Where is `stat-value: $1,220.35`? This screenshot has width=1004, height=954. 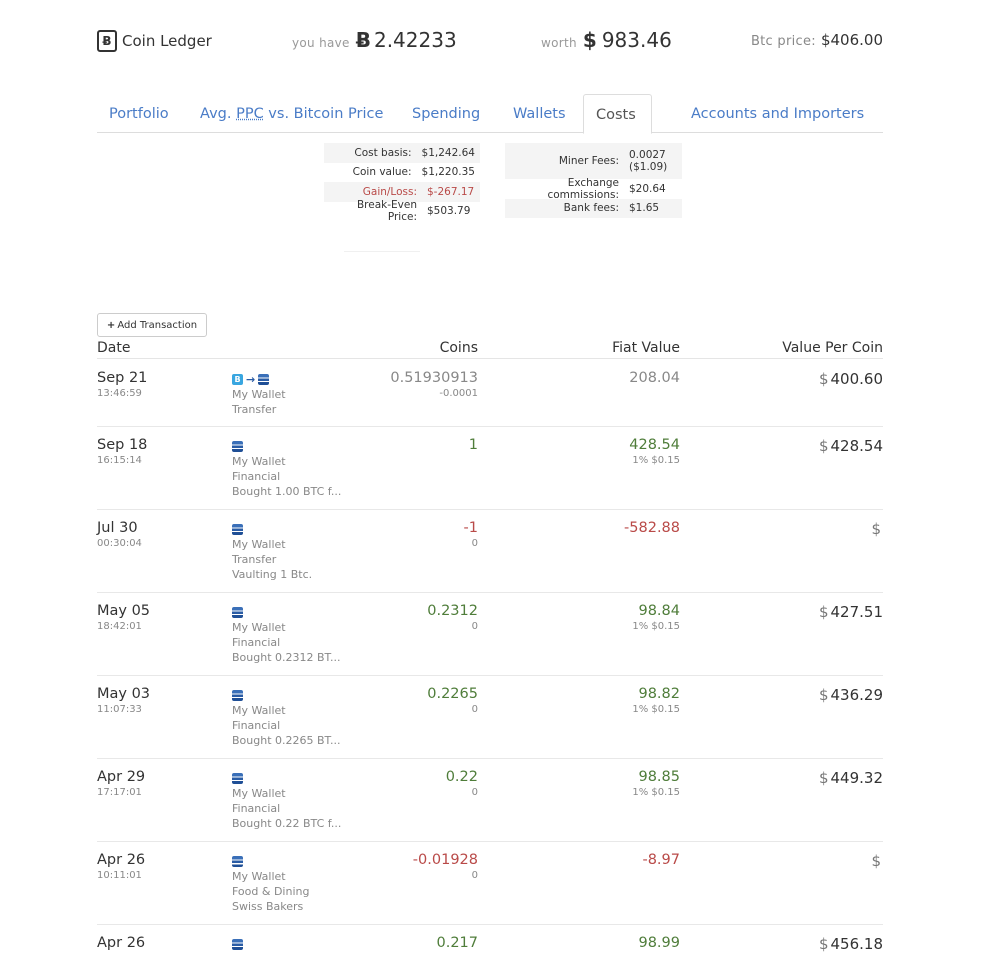 stat-value: $1,220.35 is located at coordinates (448, 172).